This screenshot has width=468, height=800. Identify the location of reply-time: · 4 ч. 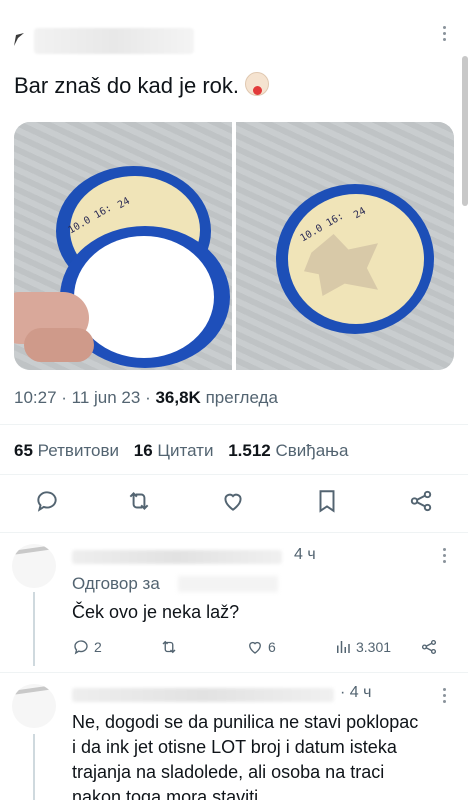
(355, 693).